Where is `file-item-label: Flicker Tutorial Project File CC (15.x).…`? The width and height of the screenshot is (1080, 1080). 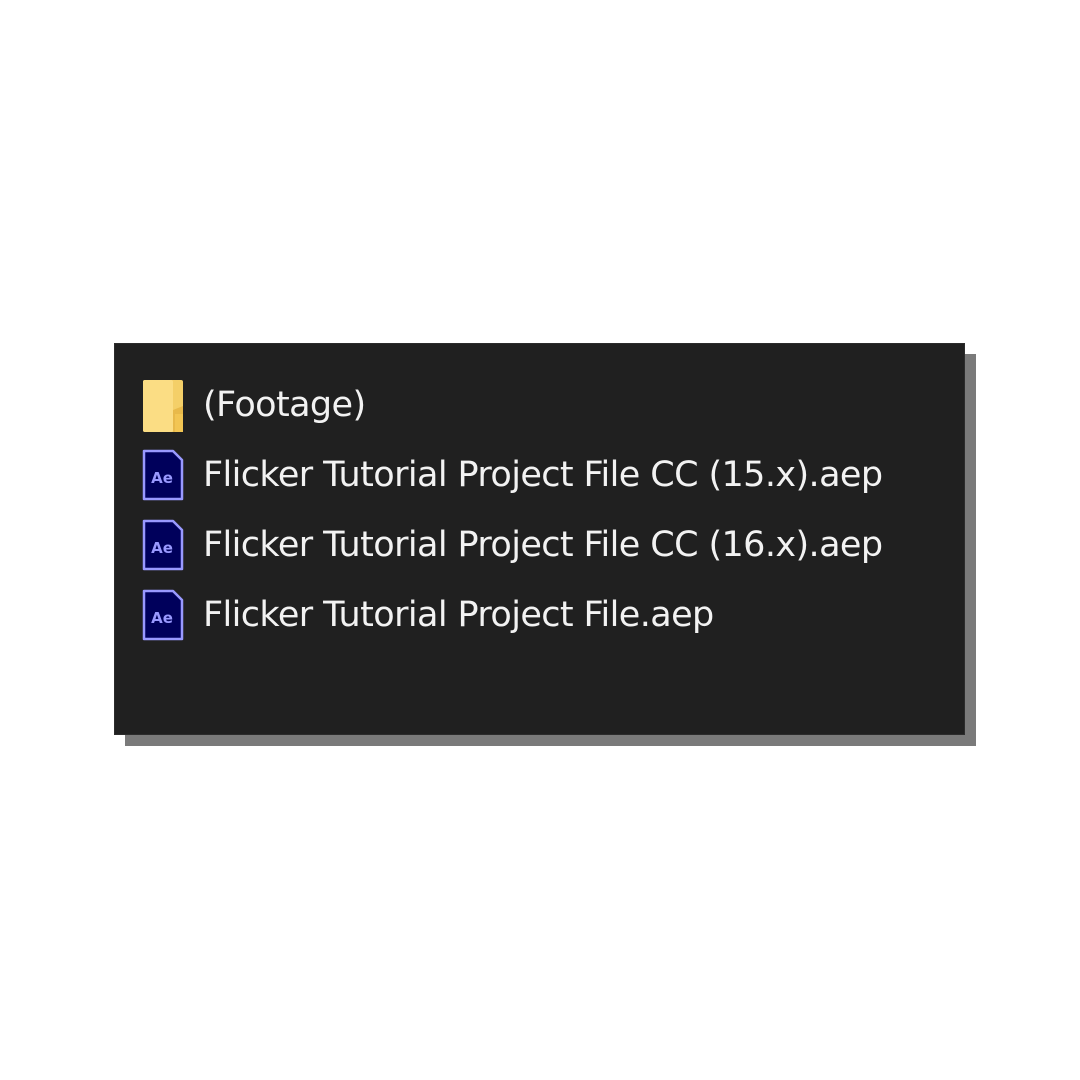
file-item-label: Flicker Tutorial Project File CC (15.x).… is located at coordinates (543, 474).